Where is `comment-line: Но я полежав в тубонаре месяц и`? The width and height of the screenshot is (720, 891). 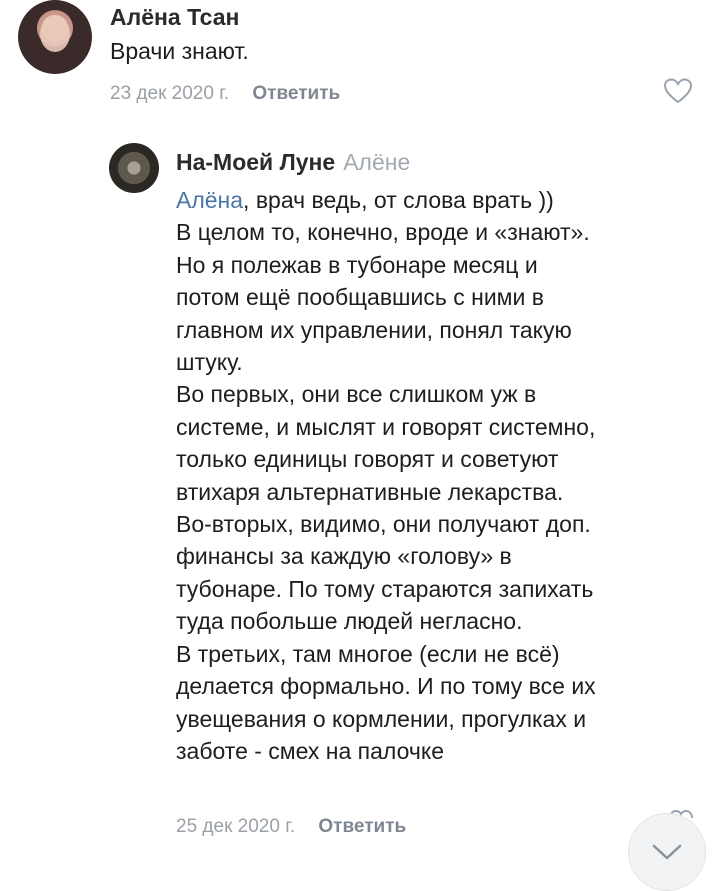 comment-line: Но я полежав в тубонаре месяц и is located at coordinates (357, 264).